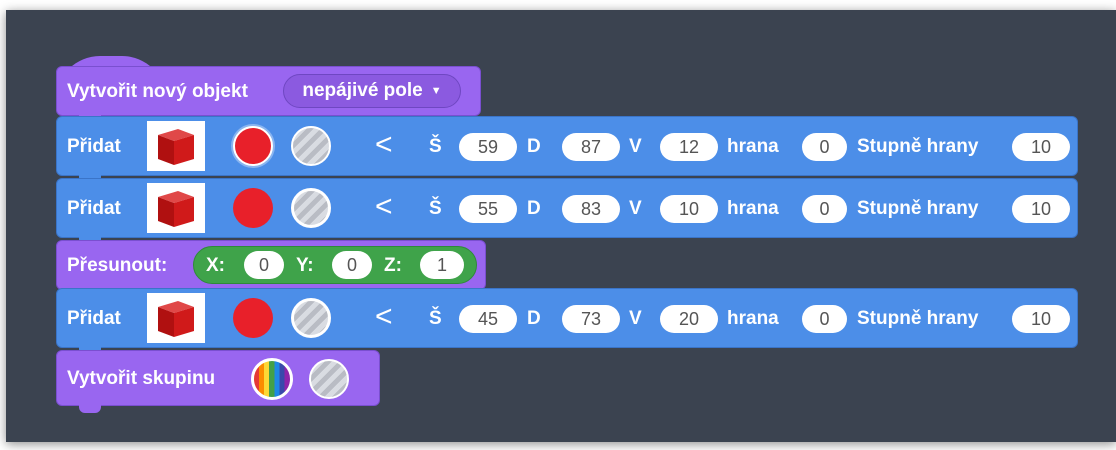 The height and width of the screenshot is (450, 1116). What do you see at coordinates (393, 265) in the screenshot?
I see `z-label: Z:` at bounding box center [393, 265].